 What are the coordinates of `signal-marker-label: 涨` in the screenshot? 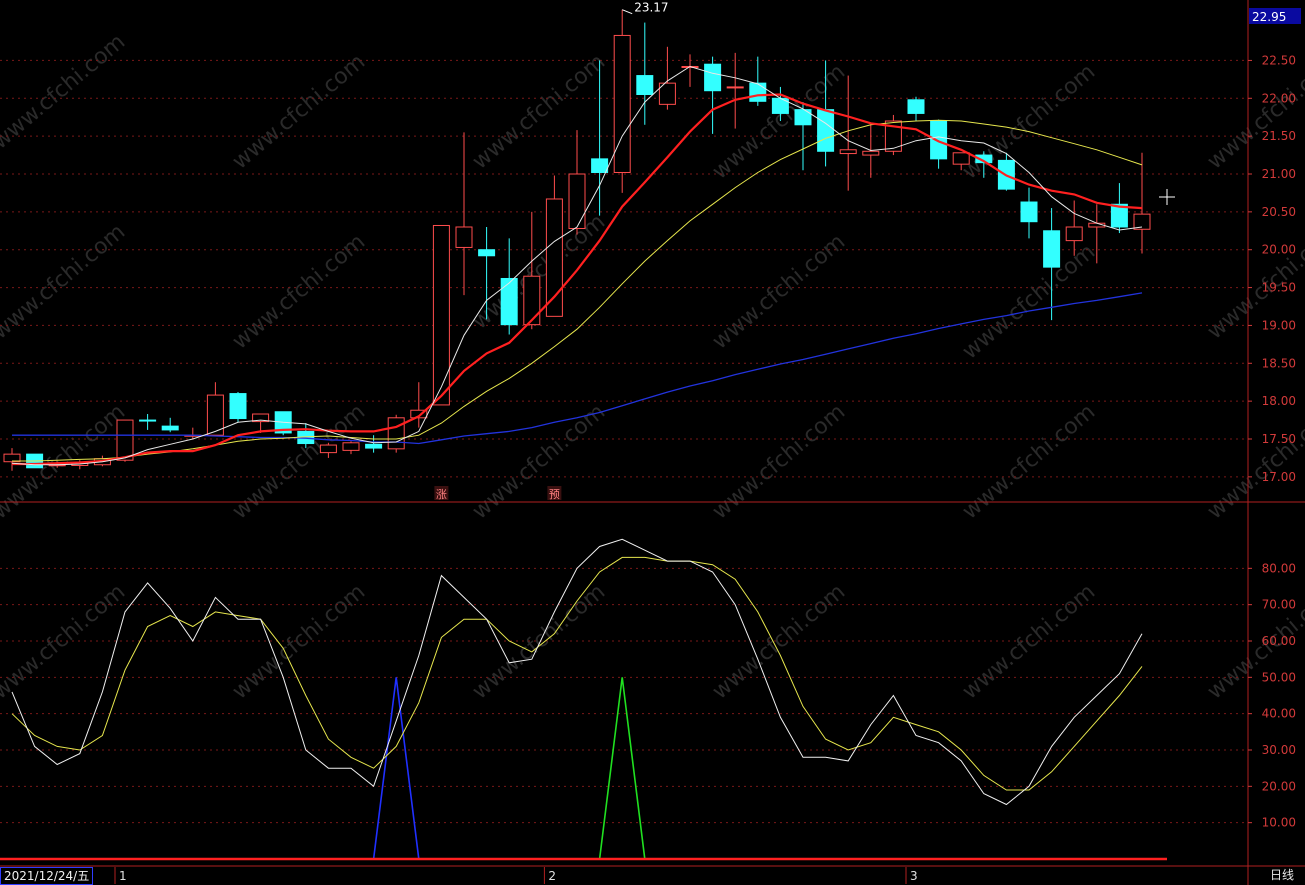 It's located at (441, 494).